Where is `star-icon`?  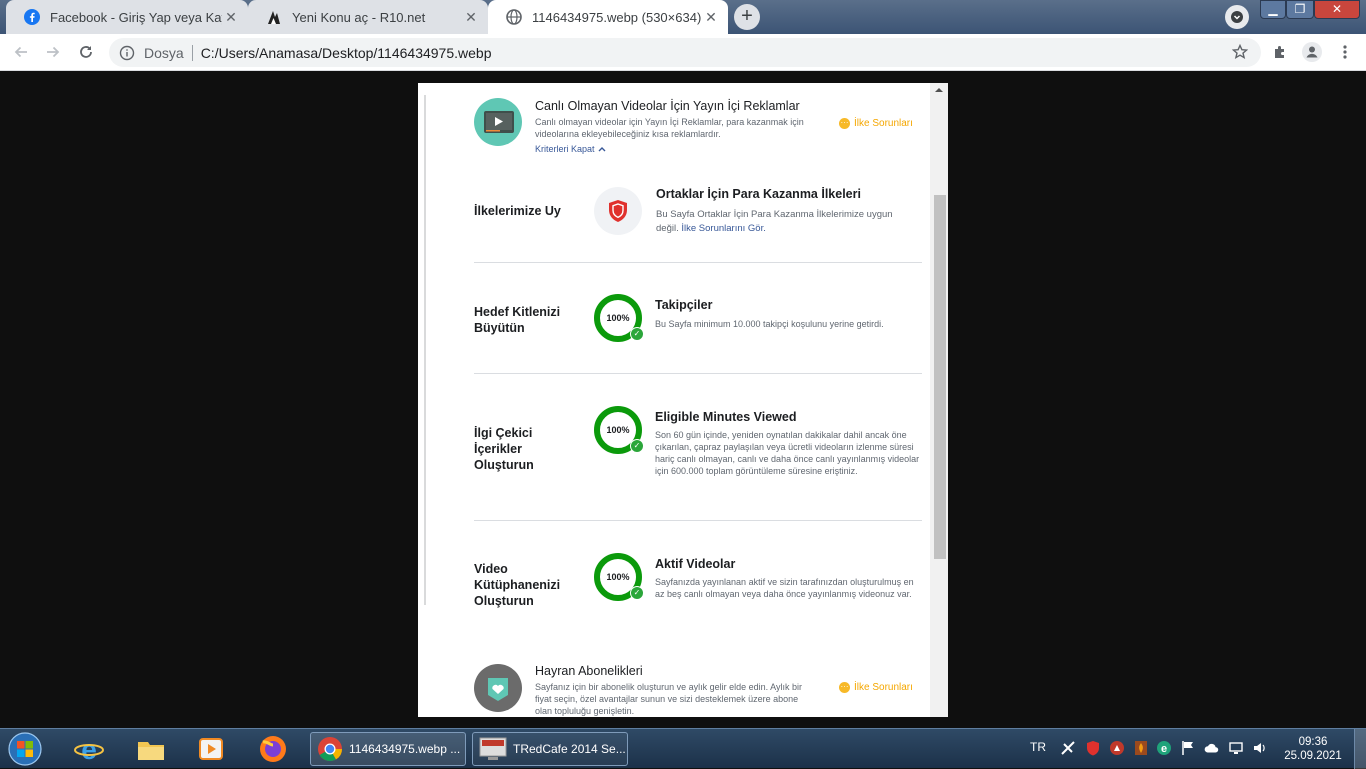 star-icon is located at coordinates (1240, 52).